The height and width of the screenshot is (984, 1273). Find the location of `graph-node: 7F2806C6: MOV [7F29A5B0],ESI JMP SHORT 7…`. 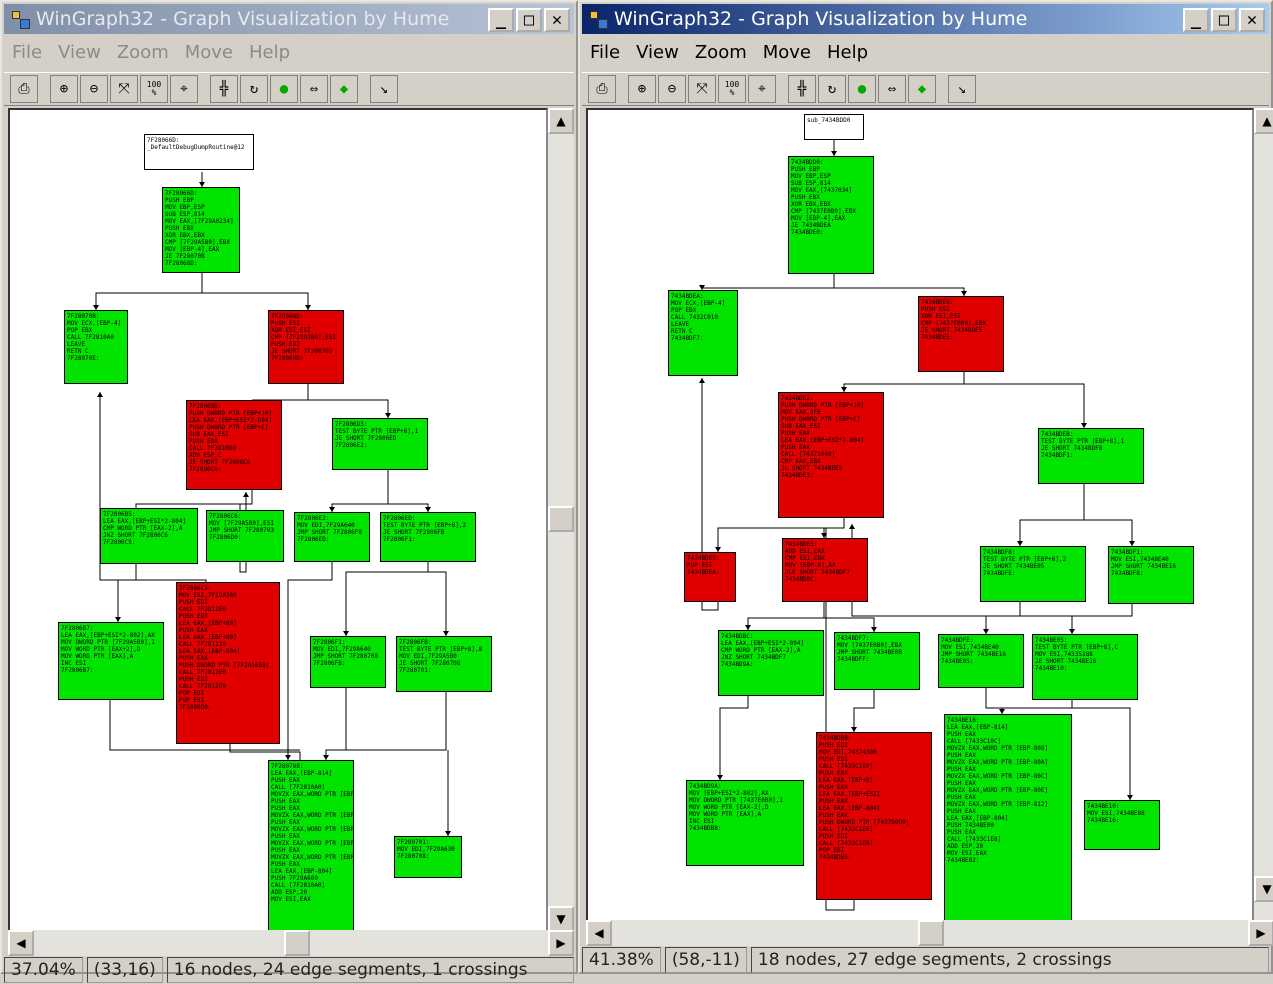

graph-node: 7F2806C6: MOV [7F29A5B0],ESI JMP SHORT 7… is located at coordinates (245, 536).